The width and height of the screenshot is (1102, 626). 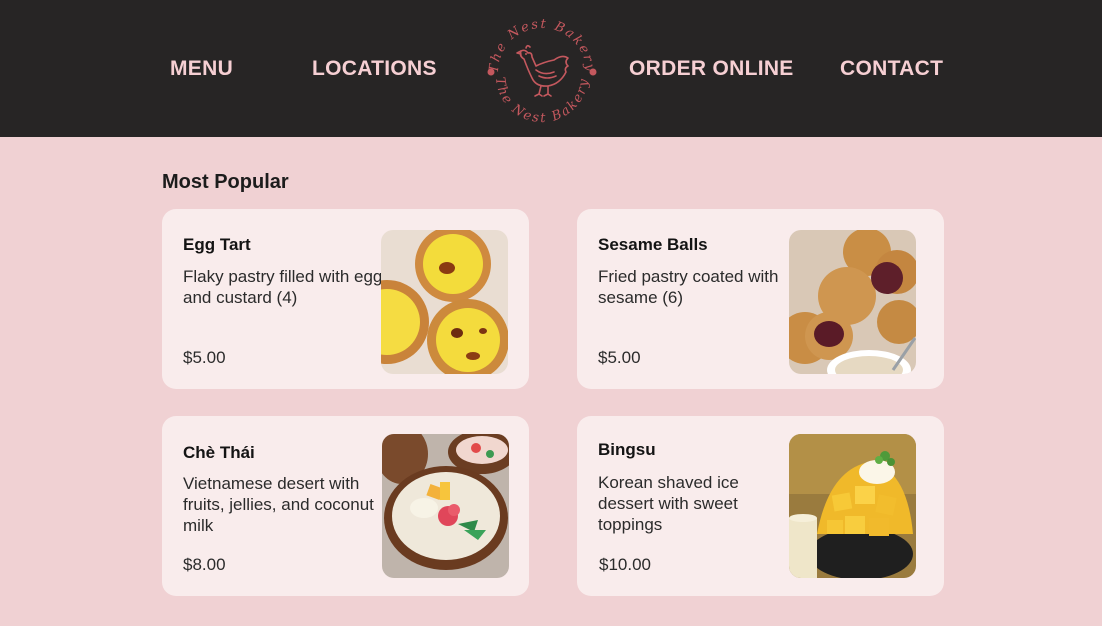 I want to click on nav-locations-link: LOCATIONS, so click(x=374, y=69).